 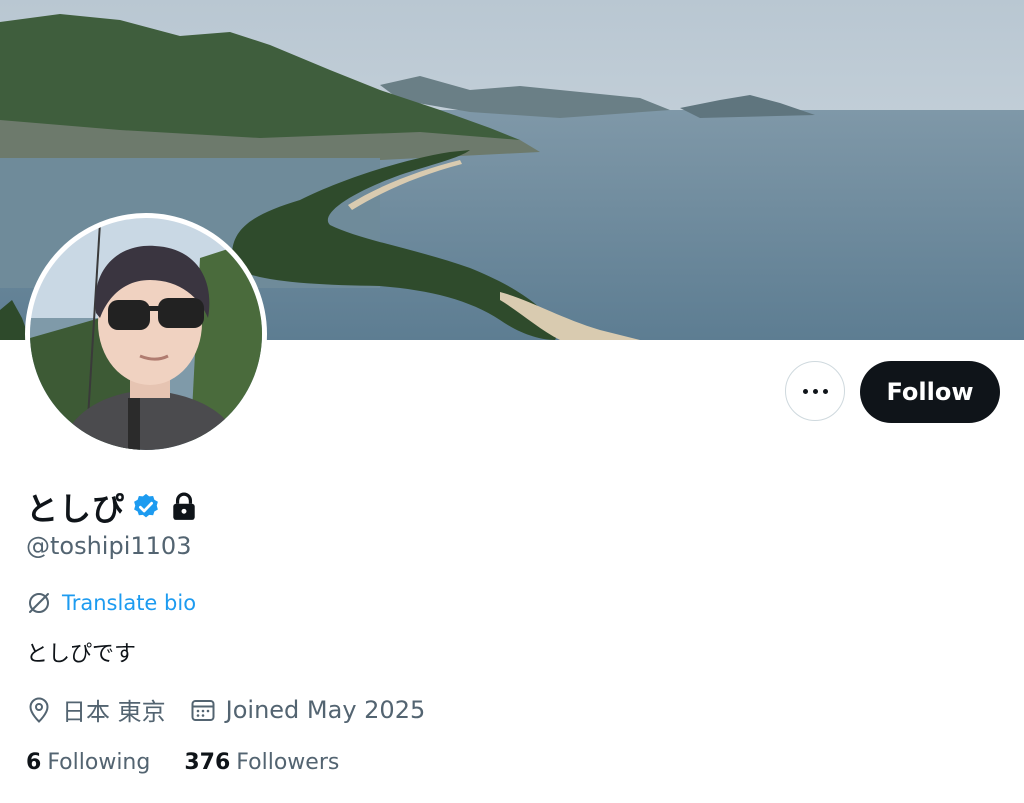 I want to click on profile-handle: @toshipi1103, so click(x=109, y=546).